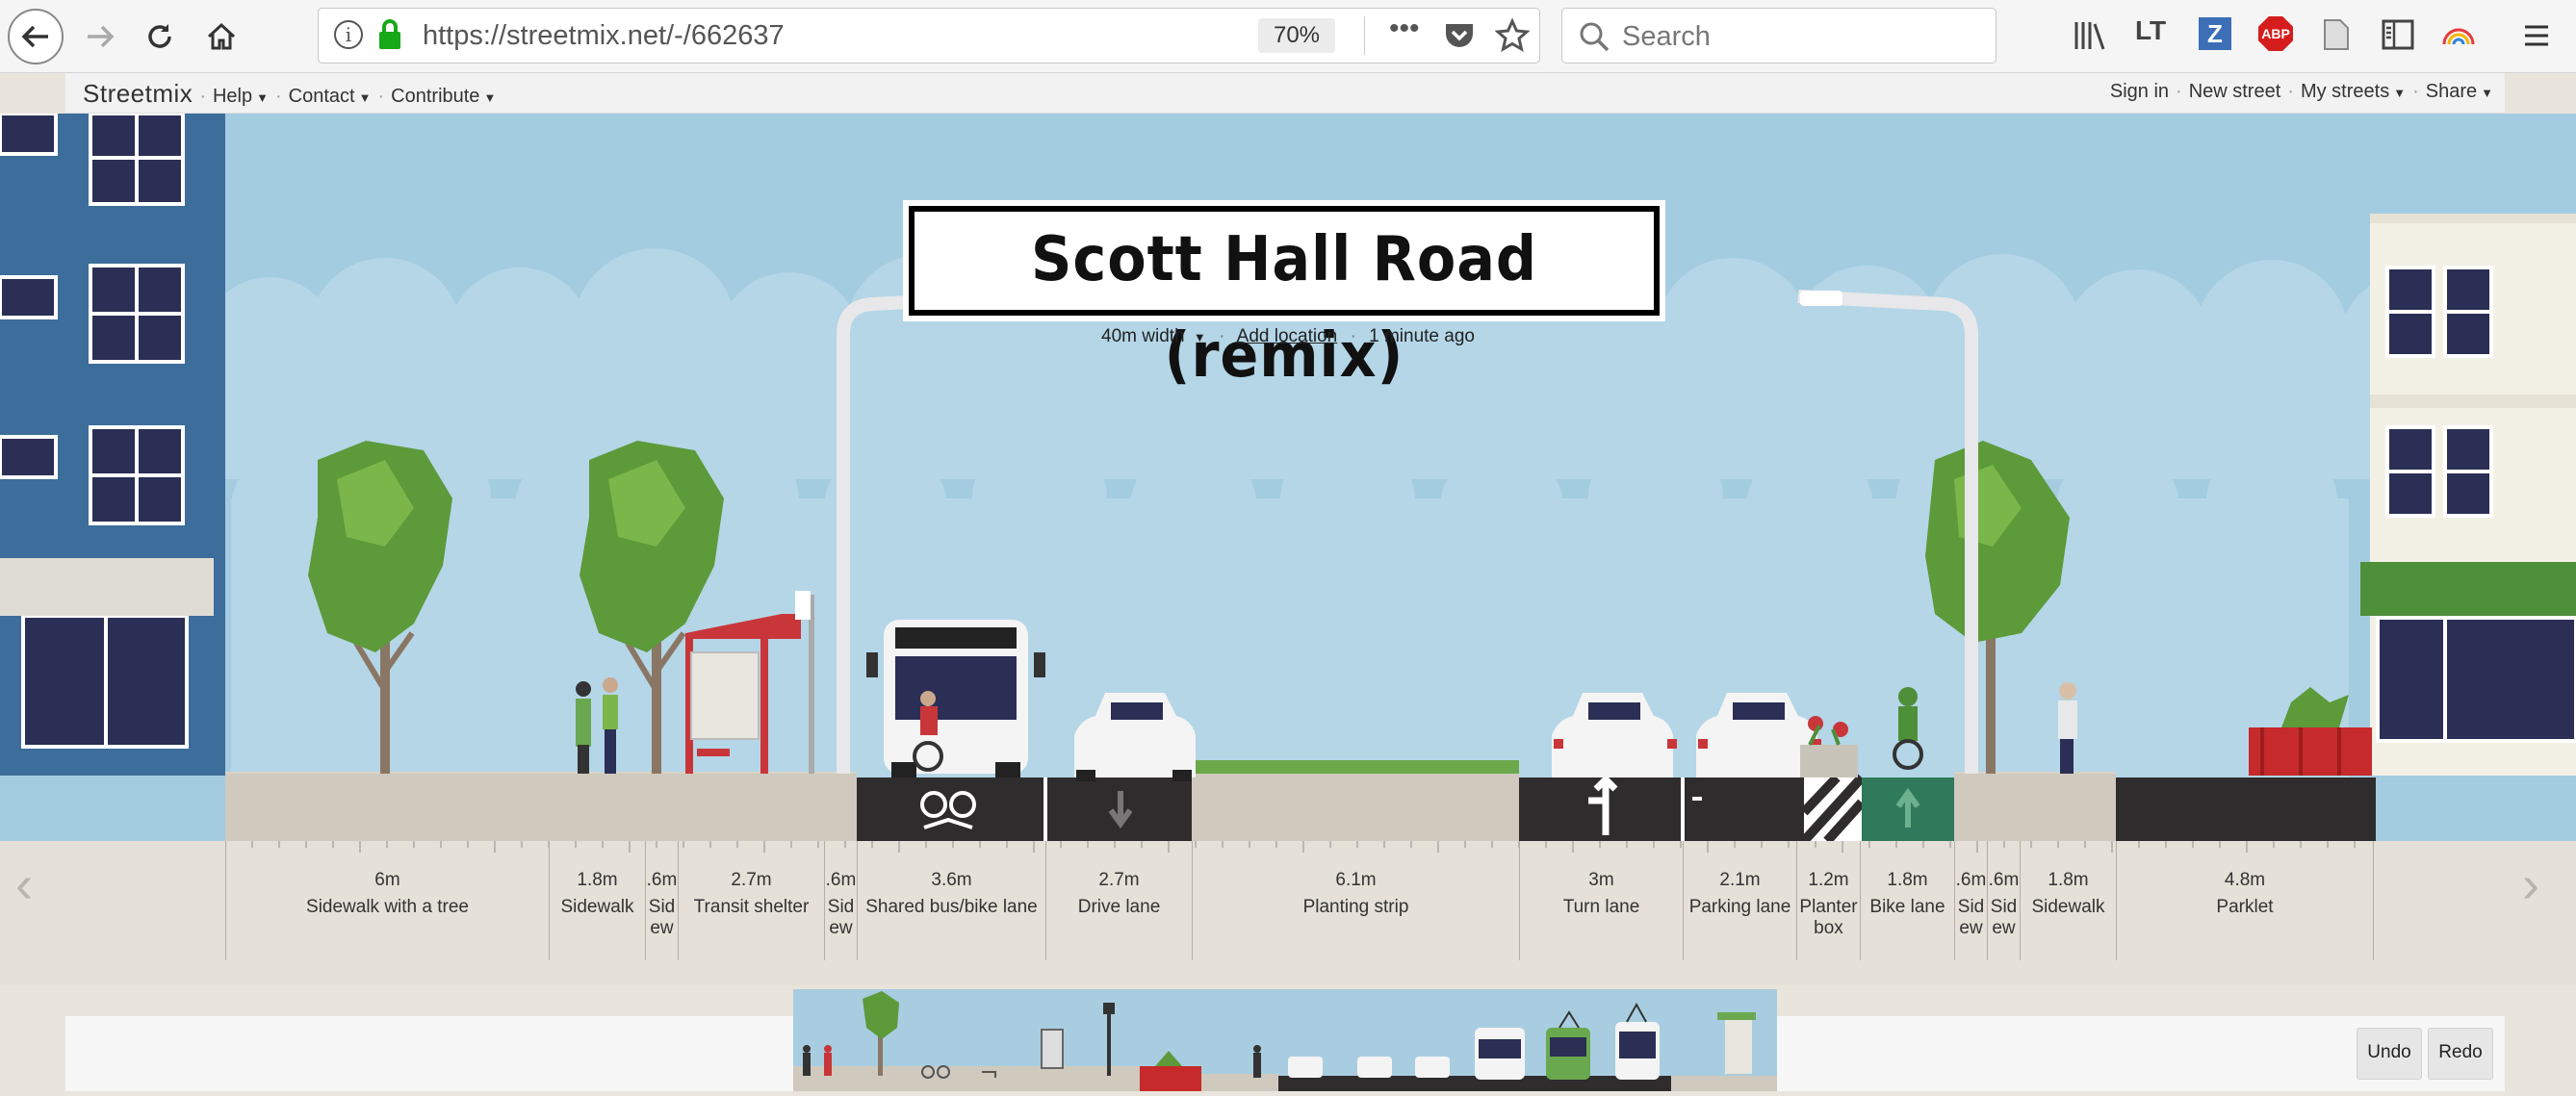  I want to click on menu-share: Share, so click(2451, 91).